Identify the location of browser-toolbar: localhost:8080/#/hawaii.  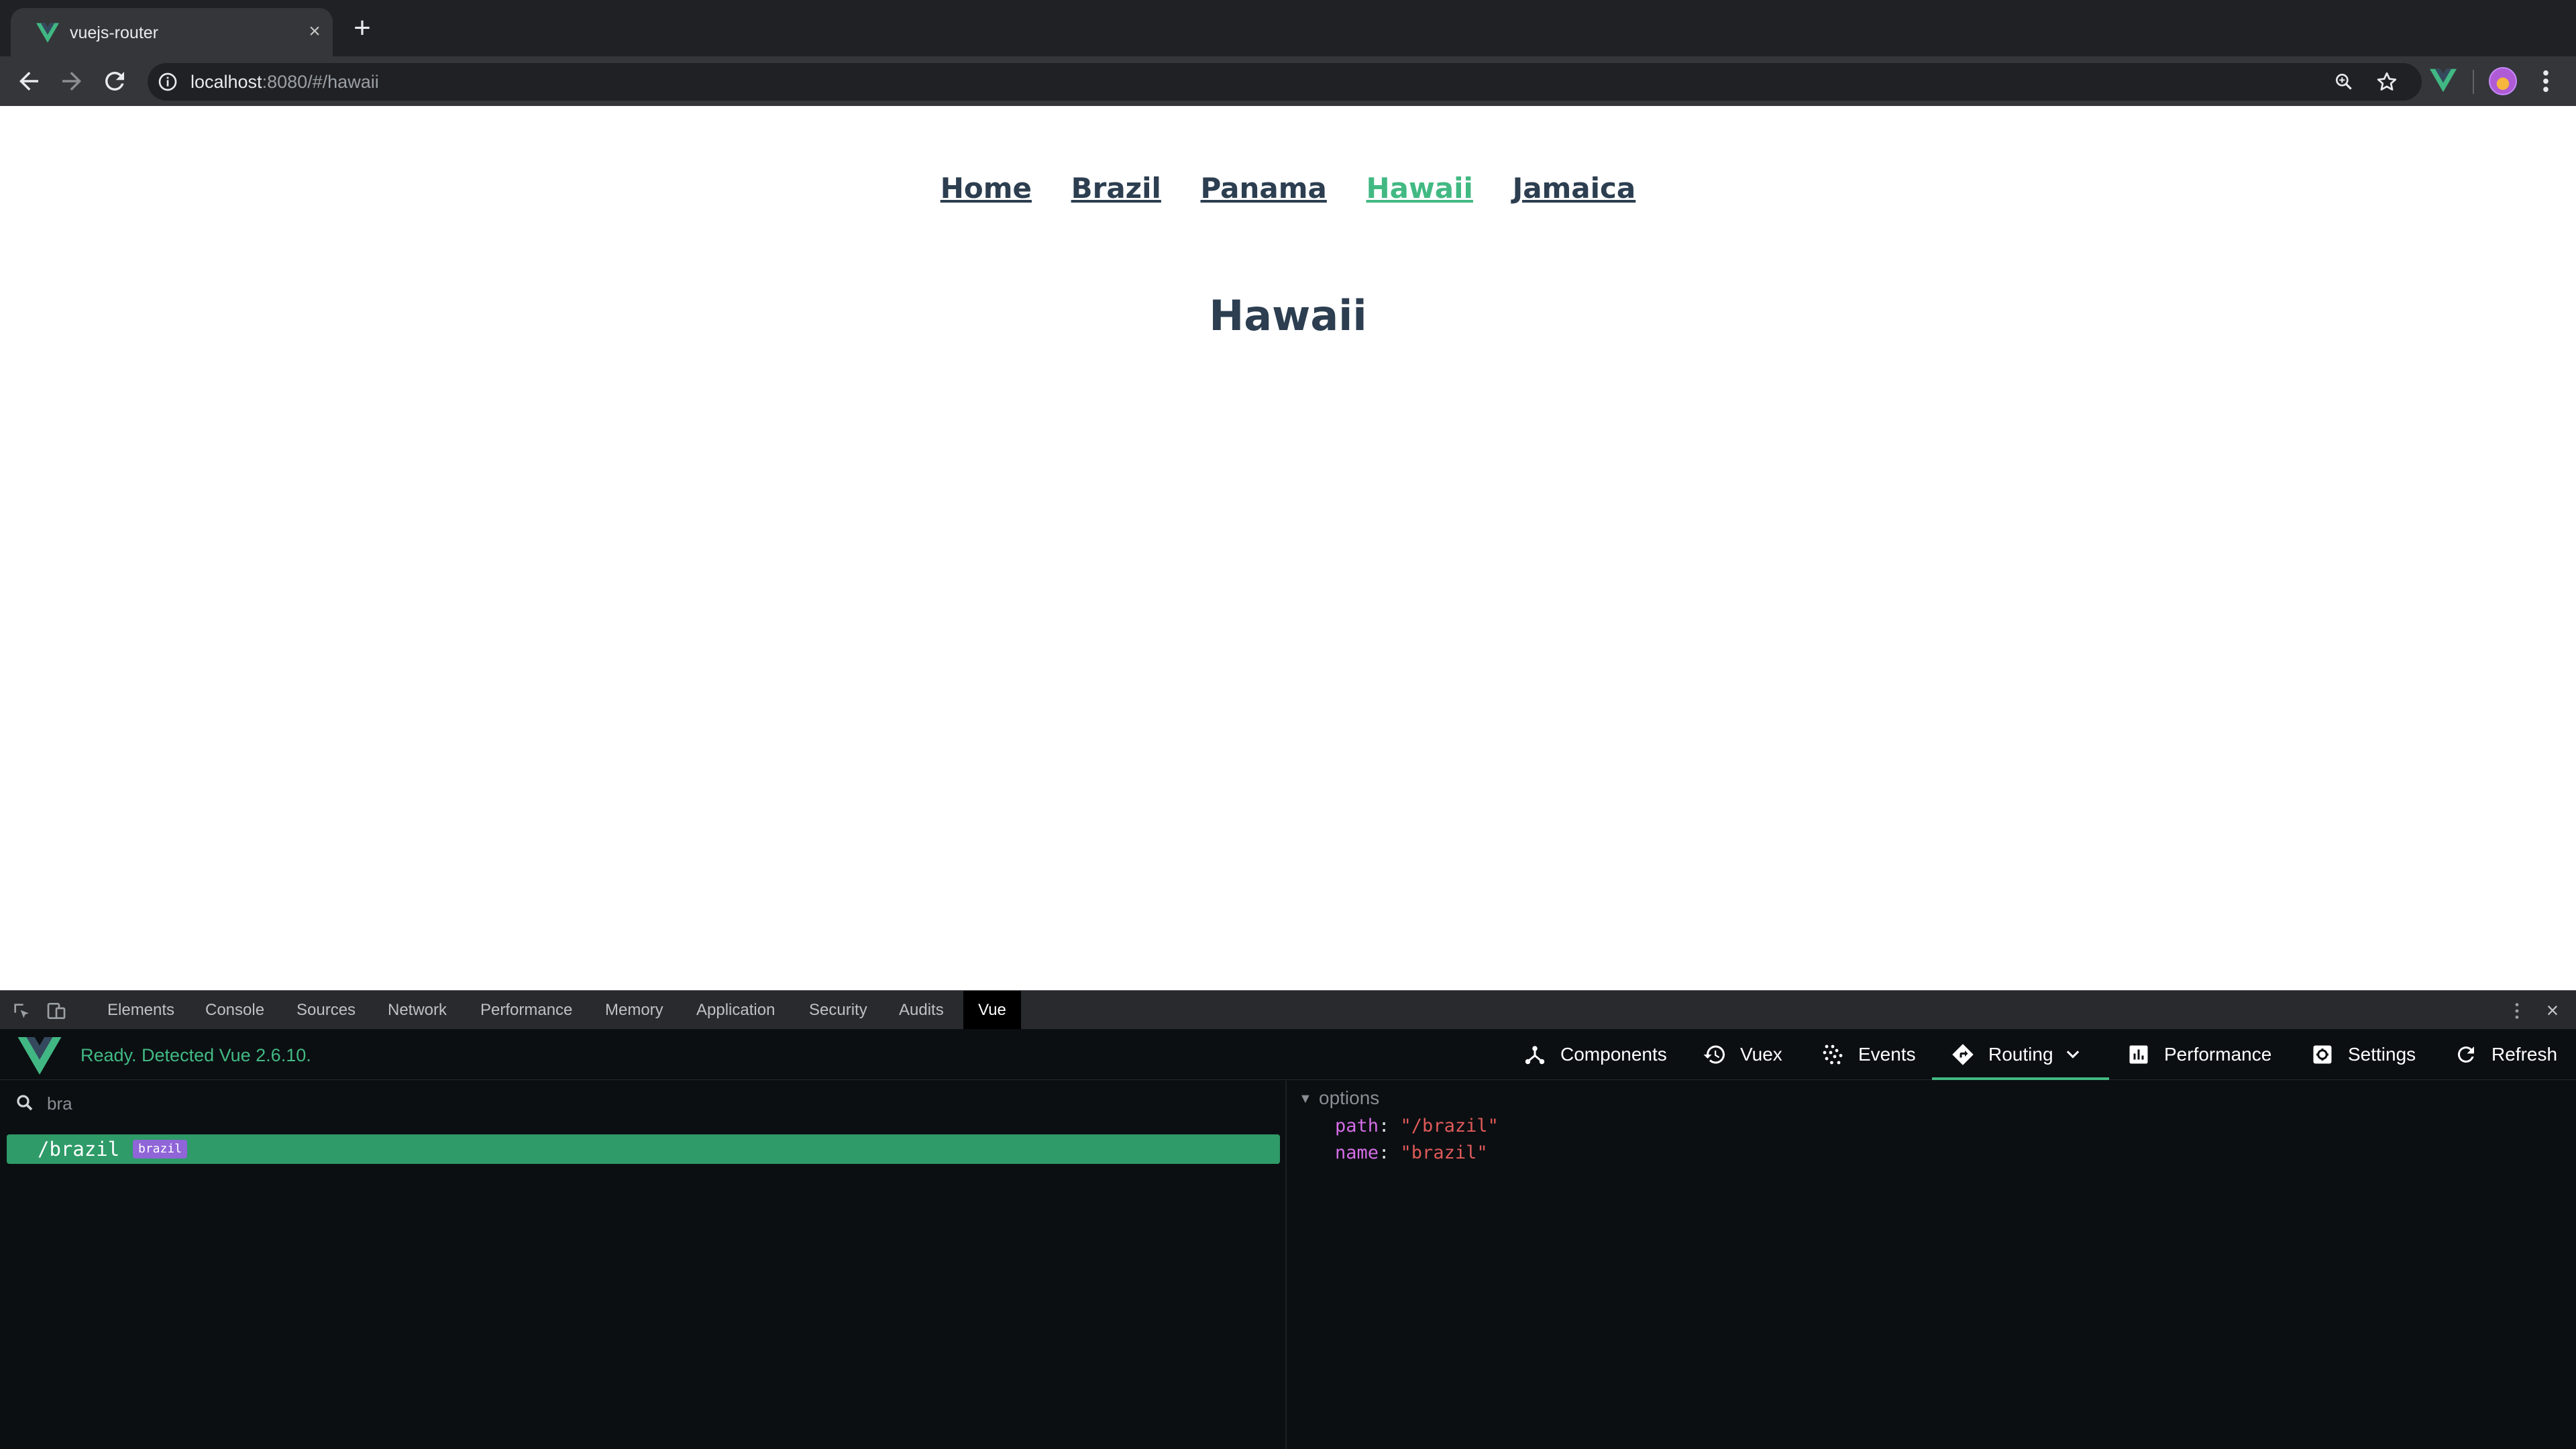
(1288, 81).